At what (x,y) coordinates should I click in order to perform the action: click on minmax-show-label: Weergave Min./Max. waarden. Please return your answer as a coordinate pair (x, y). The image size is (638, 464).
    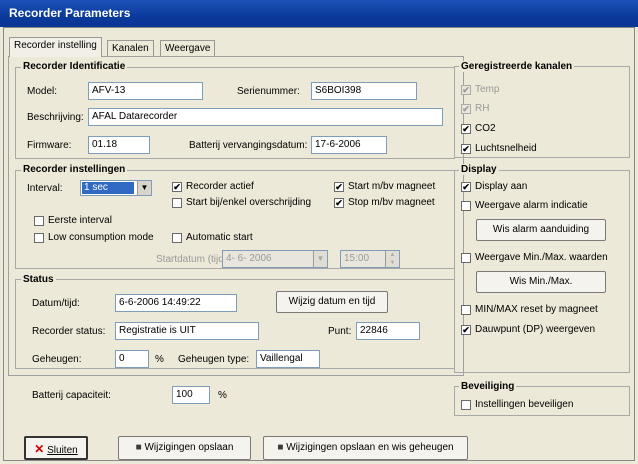
    Looking at the image, I should click on (541, 257).